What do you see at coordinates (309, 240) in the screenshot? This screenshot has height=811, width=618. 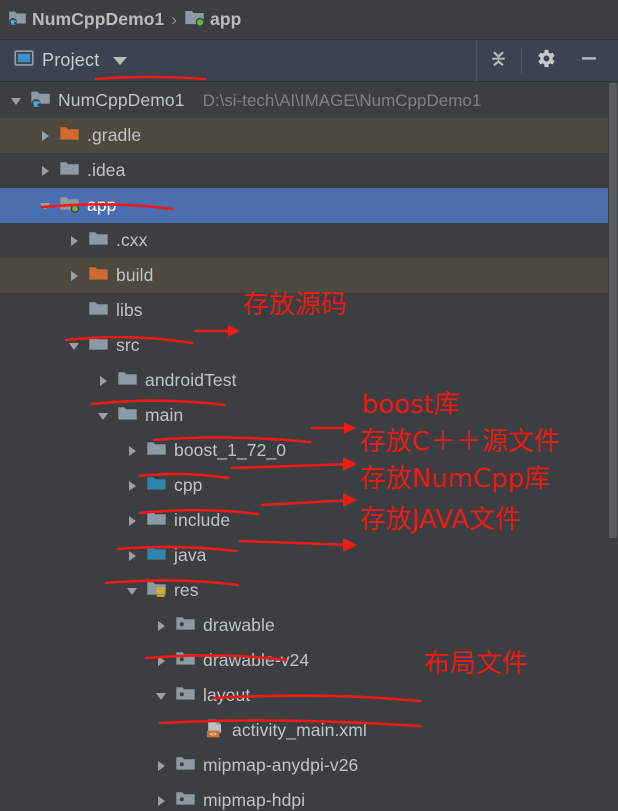 I see `tree-row-.cxx: .cxx` at bounding box center [309, 240].